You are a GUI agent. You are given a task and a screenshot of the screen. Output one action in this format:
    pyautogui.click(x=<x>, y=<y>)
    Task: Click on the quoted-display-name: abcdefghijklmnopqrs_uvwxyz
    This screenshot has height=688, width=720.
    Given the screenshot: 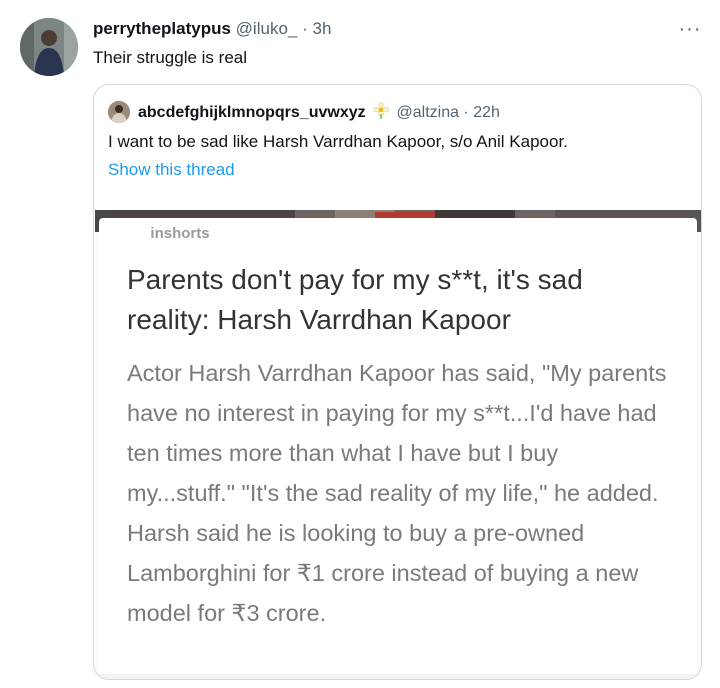 What is the action you would take?
    pyautogui.click(x=252, y=112)
    